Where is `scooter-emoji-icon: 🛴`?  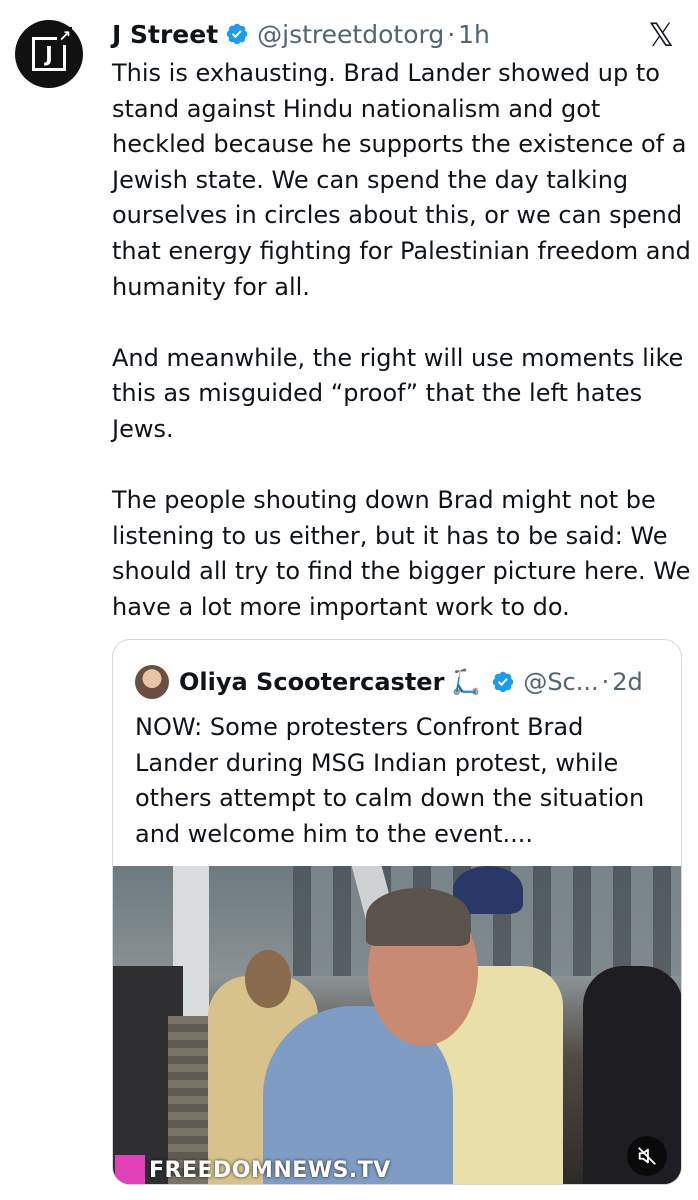 scooter-emoji-icon: 🛴 is located at coordinates (466, 682).